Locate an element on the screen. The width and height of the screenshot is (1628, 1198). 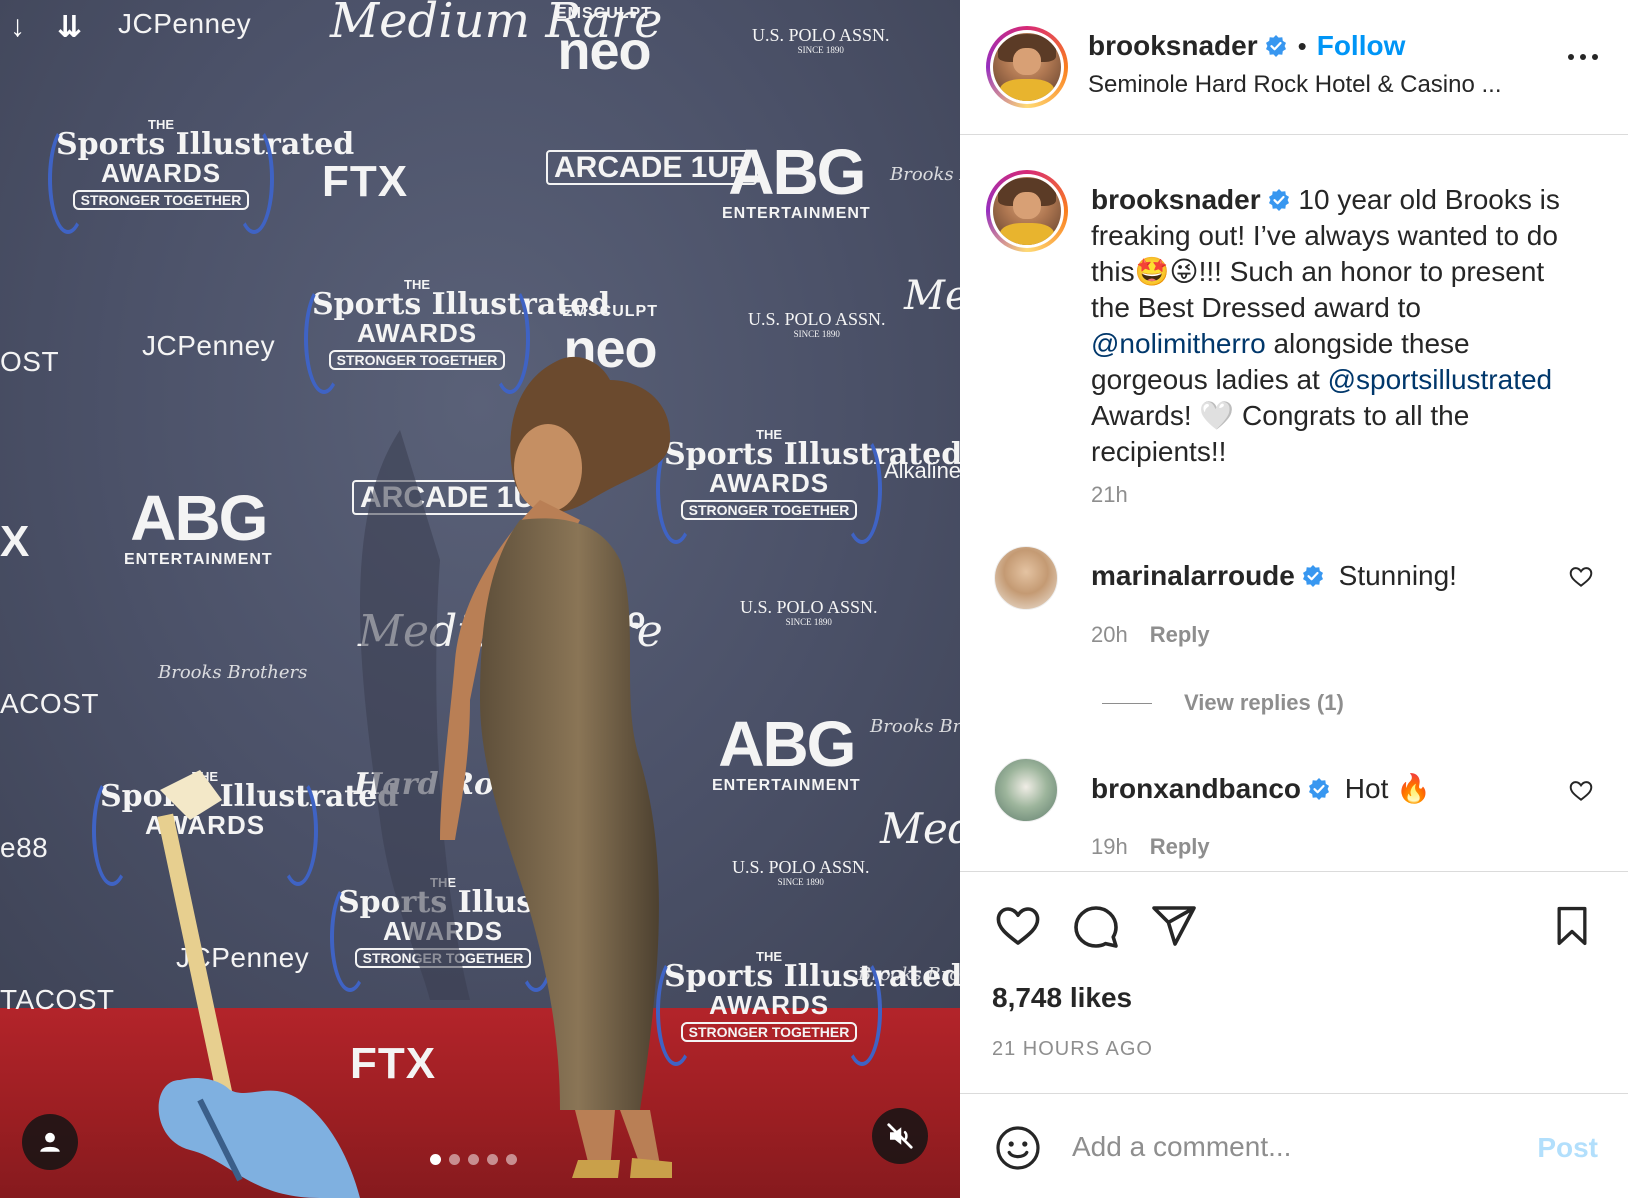
author-username: brooksnader is located at coordinates (1173, 46).